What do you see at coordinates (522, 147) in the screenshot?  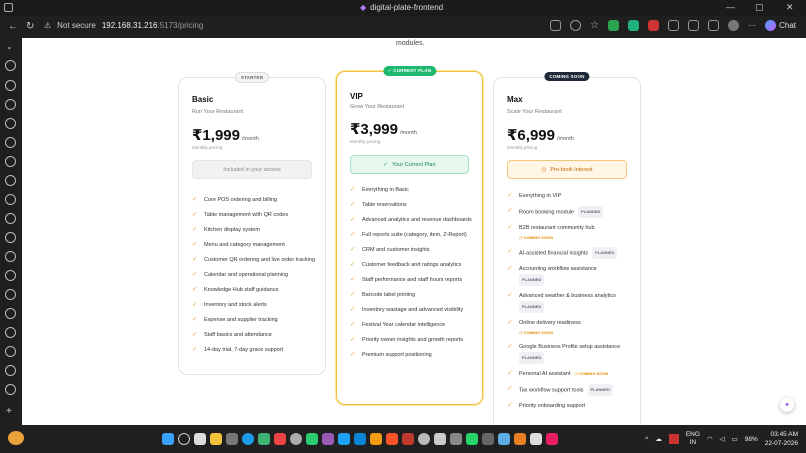 I see `billing-note: Monthly pricing` at bounding box center [522, 147].